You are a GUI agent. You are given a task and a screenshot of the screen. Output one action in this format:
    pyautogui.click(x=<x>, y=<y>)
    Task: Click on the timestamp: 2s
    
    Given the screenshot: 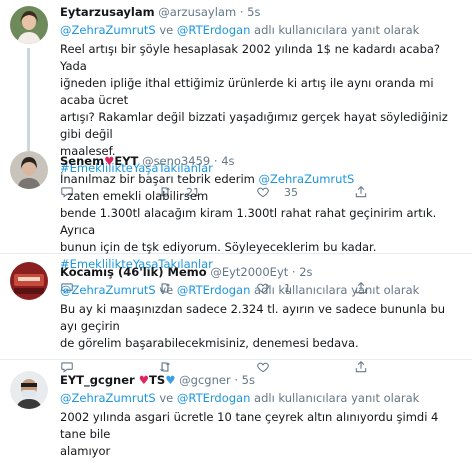 What is the action you would take?
    pyautogui.click(x=305, y=272)
    